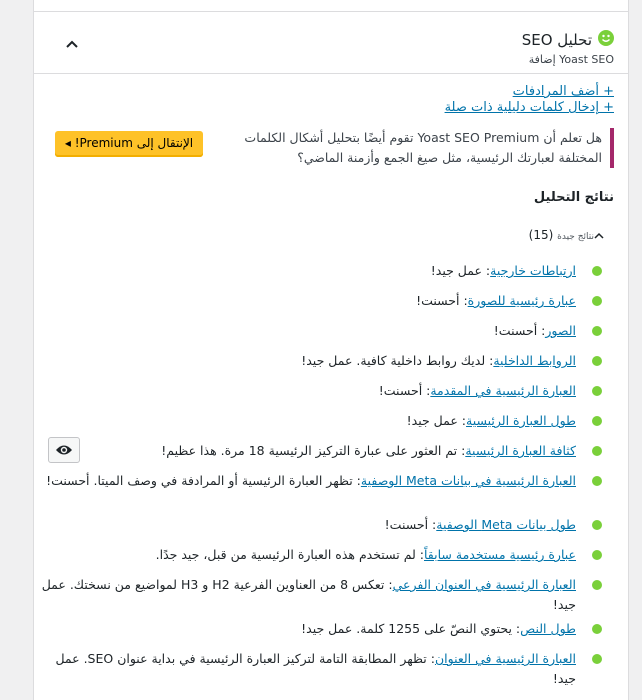  What do you see at coordinates (505, 658) in the screenshot?
I see `result-item-link: العبارة الرئيسية في العنوان` at bounding box center [505, 658].